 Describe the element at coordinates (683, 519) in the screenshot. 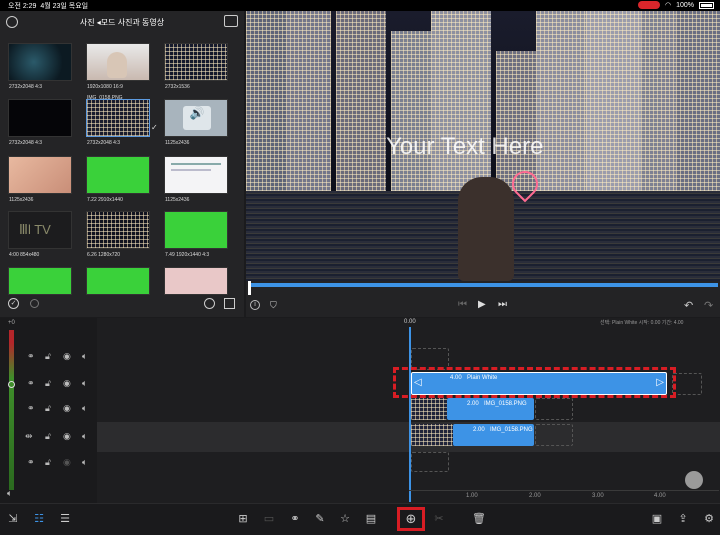

I see `share-icon: ⇪` at that location.